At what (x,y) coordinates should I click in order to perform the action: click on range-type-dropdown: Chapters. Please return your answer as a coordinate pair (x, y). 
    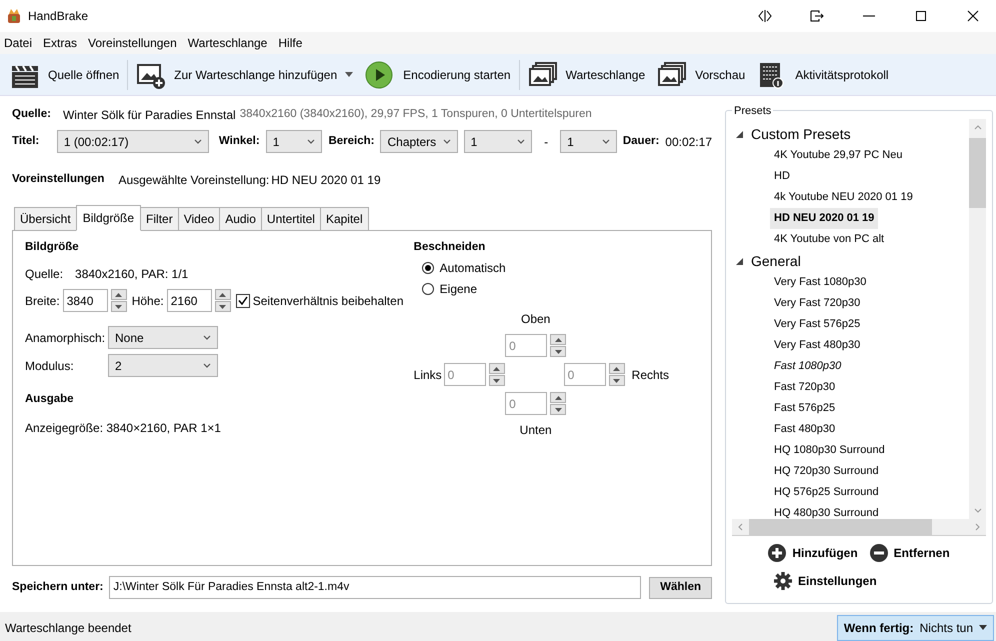
    Looking at the image, I should click on (419, 141).